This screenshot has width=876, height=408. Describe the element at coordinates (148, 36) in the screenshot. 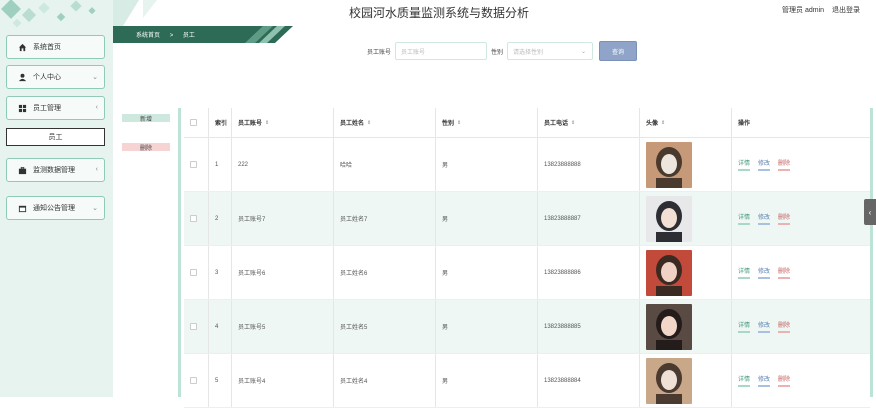

I see `breadcrumb-home: 系统首页` at that location.